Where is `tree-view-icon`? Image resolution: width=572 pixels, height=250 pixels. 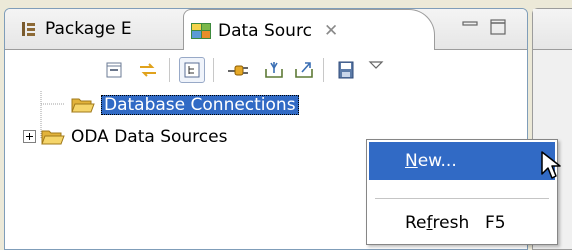
tree-view-icon is located at coordinates (192, 70).